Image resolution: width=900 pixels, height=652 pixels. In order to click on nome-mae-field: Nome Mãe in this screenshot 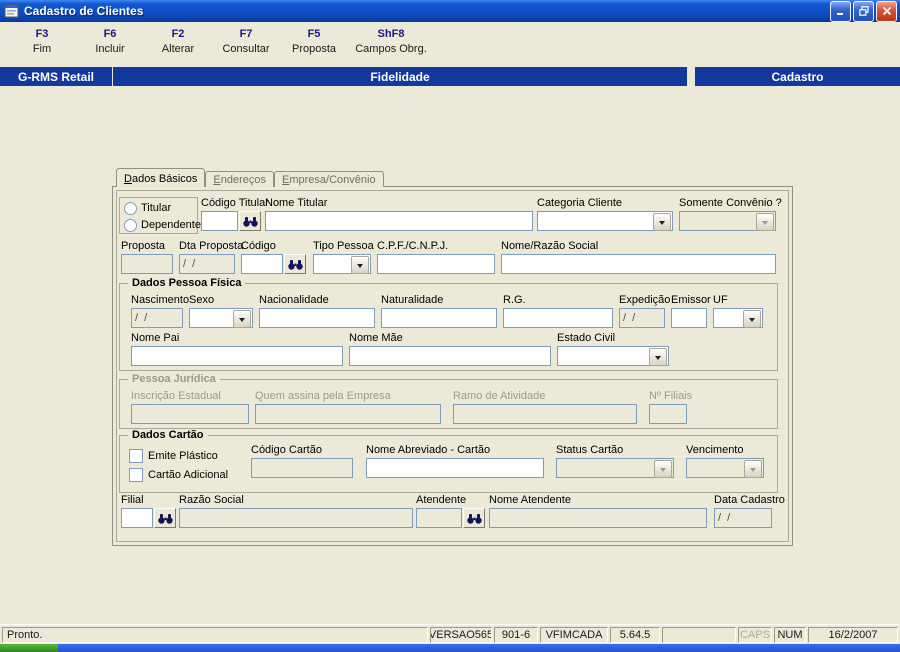, I will do `click(450, 349)`.